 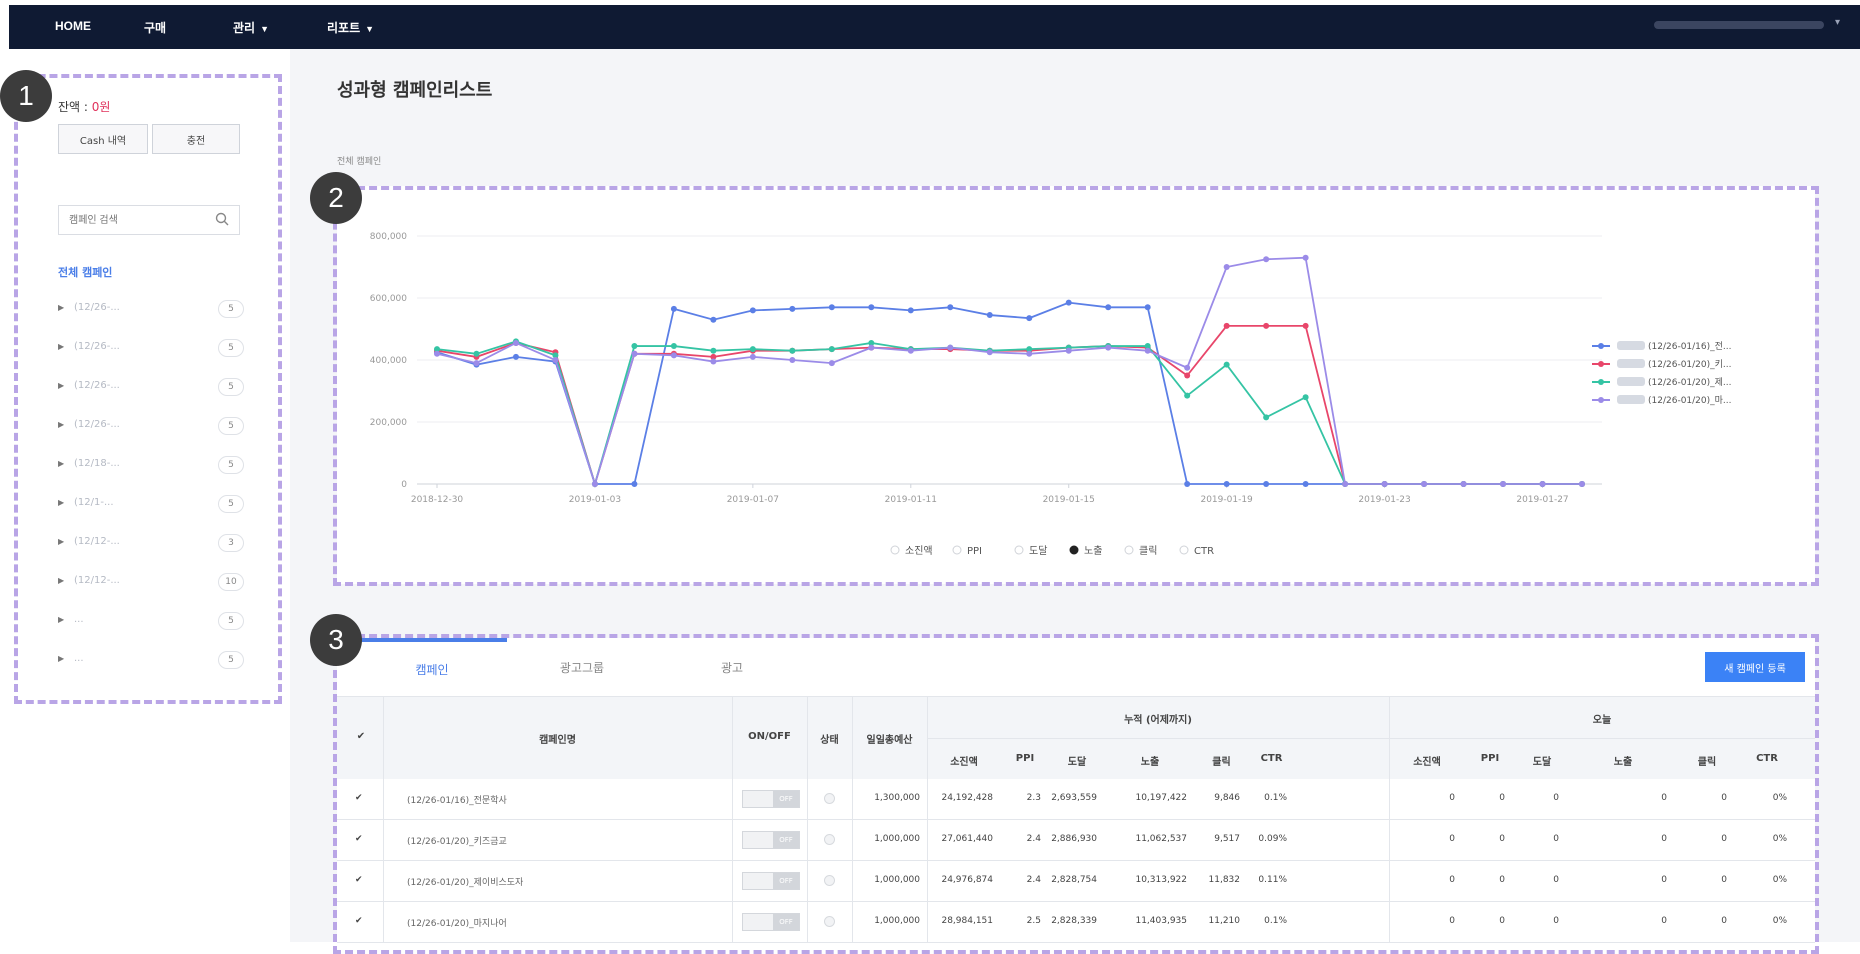 I want to click on sidebar-campaign-item: ▶ (12/1-... 5, so click(x=151, y=505).